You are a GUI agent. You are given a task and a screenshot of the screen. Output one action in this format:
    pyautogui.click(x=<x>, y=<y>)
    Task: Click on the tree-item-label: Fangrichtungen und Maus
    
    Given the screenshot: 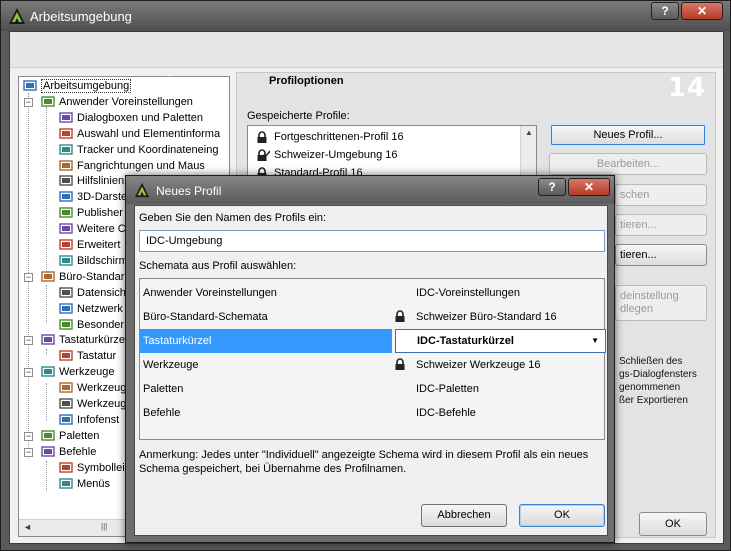 What is the action you would take?
    pyautogui.click(x=141, y=165)
    